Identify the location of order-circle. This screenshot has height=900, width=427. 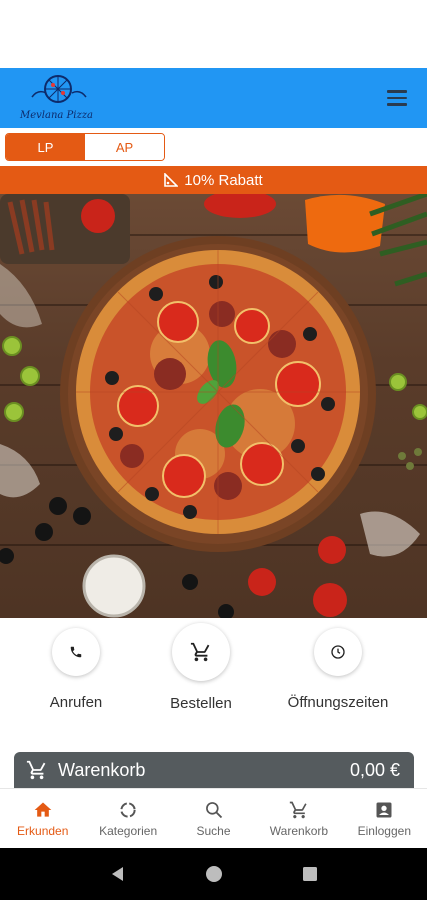
(201, 652).